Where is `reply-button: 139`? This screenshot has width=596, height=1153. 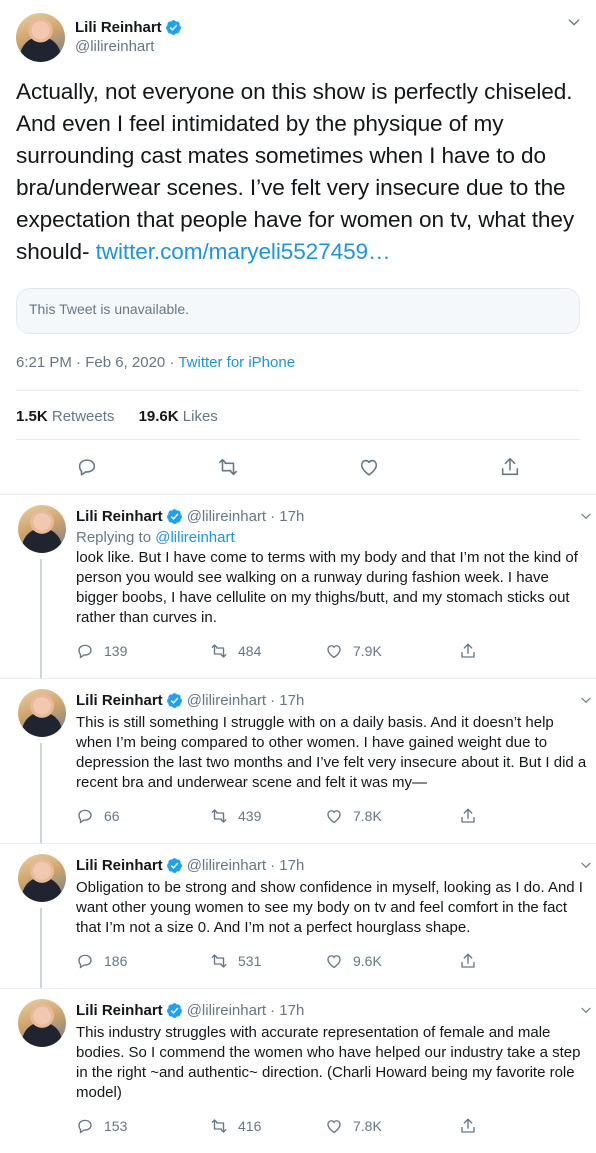 reply-button: 139 is located at coordinates (143, 651).